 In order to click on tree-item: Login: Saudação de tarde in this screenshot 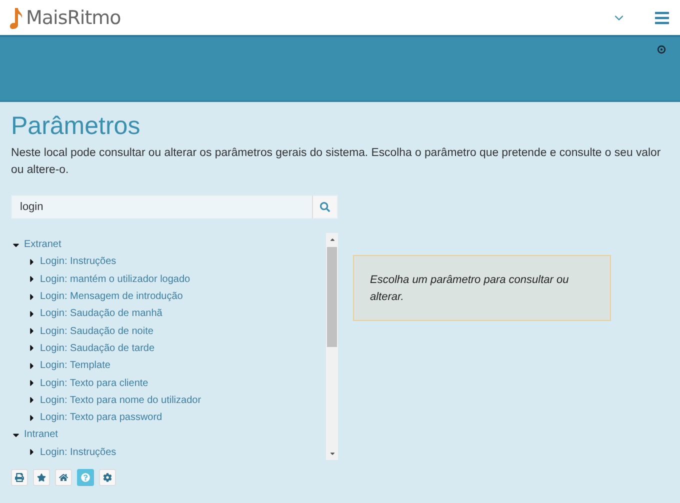, I will do `click(97, 348)`.